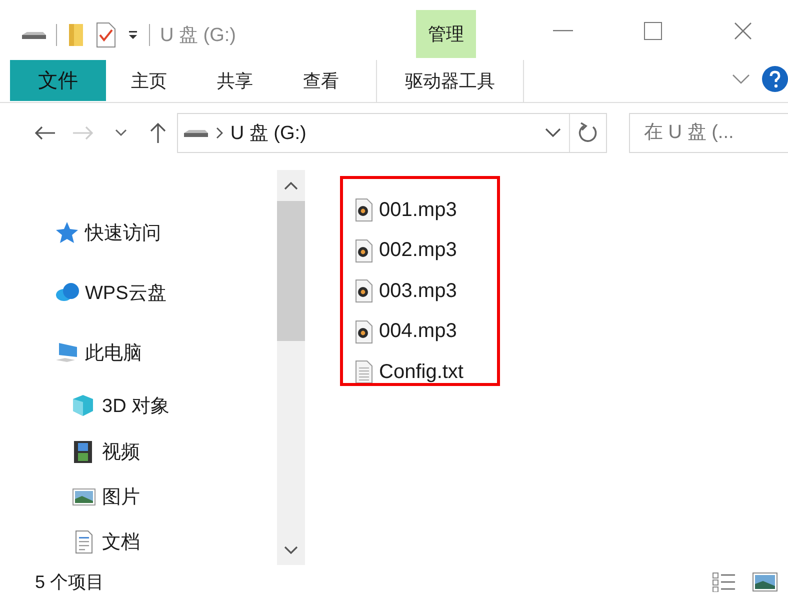 Image resolution: width=788 pixels, height=599 pixels. Describe the element at coordinates (121, 452) in the screenshot. I see `sidebar-label: 视频` at that location.